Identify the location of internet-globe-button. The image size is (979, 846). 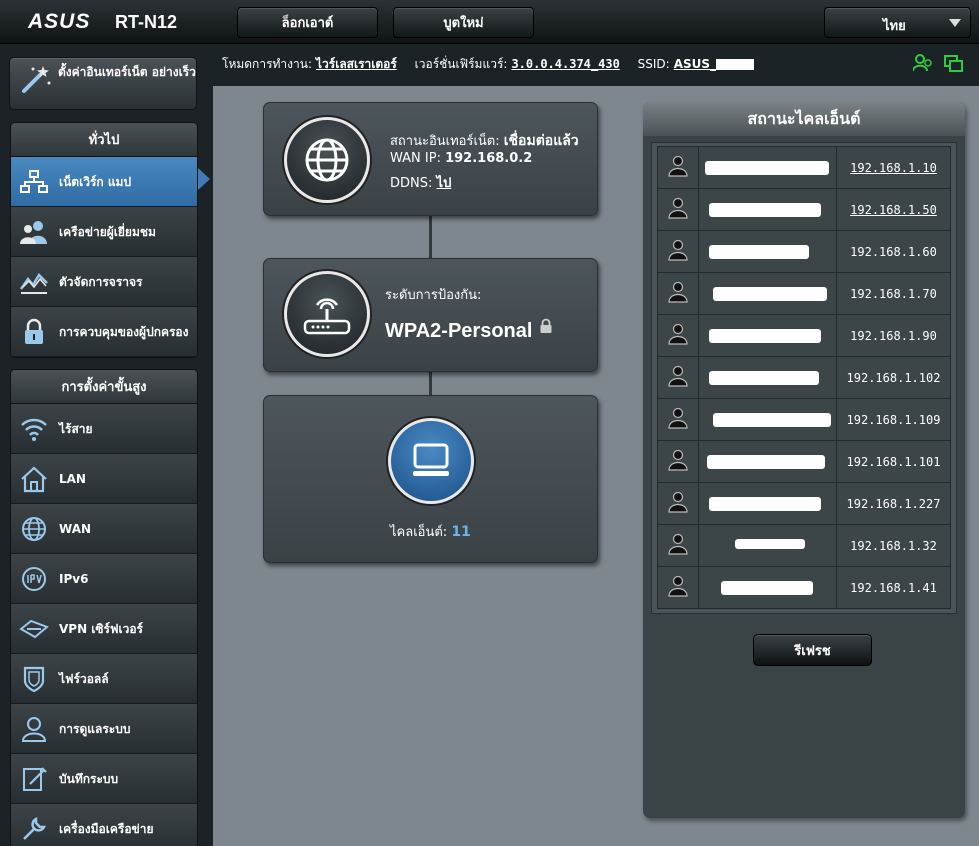
(327, 160).